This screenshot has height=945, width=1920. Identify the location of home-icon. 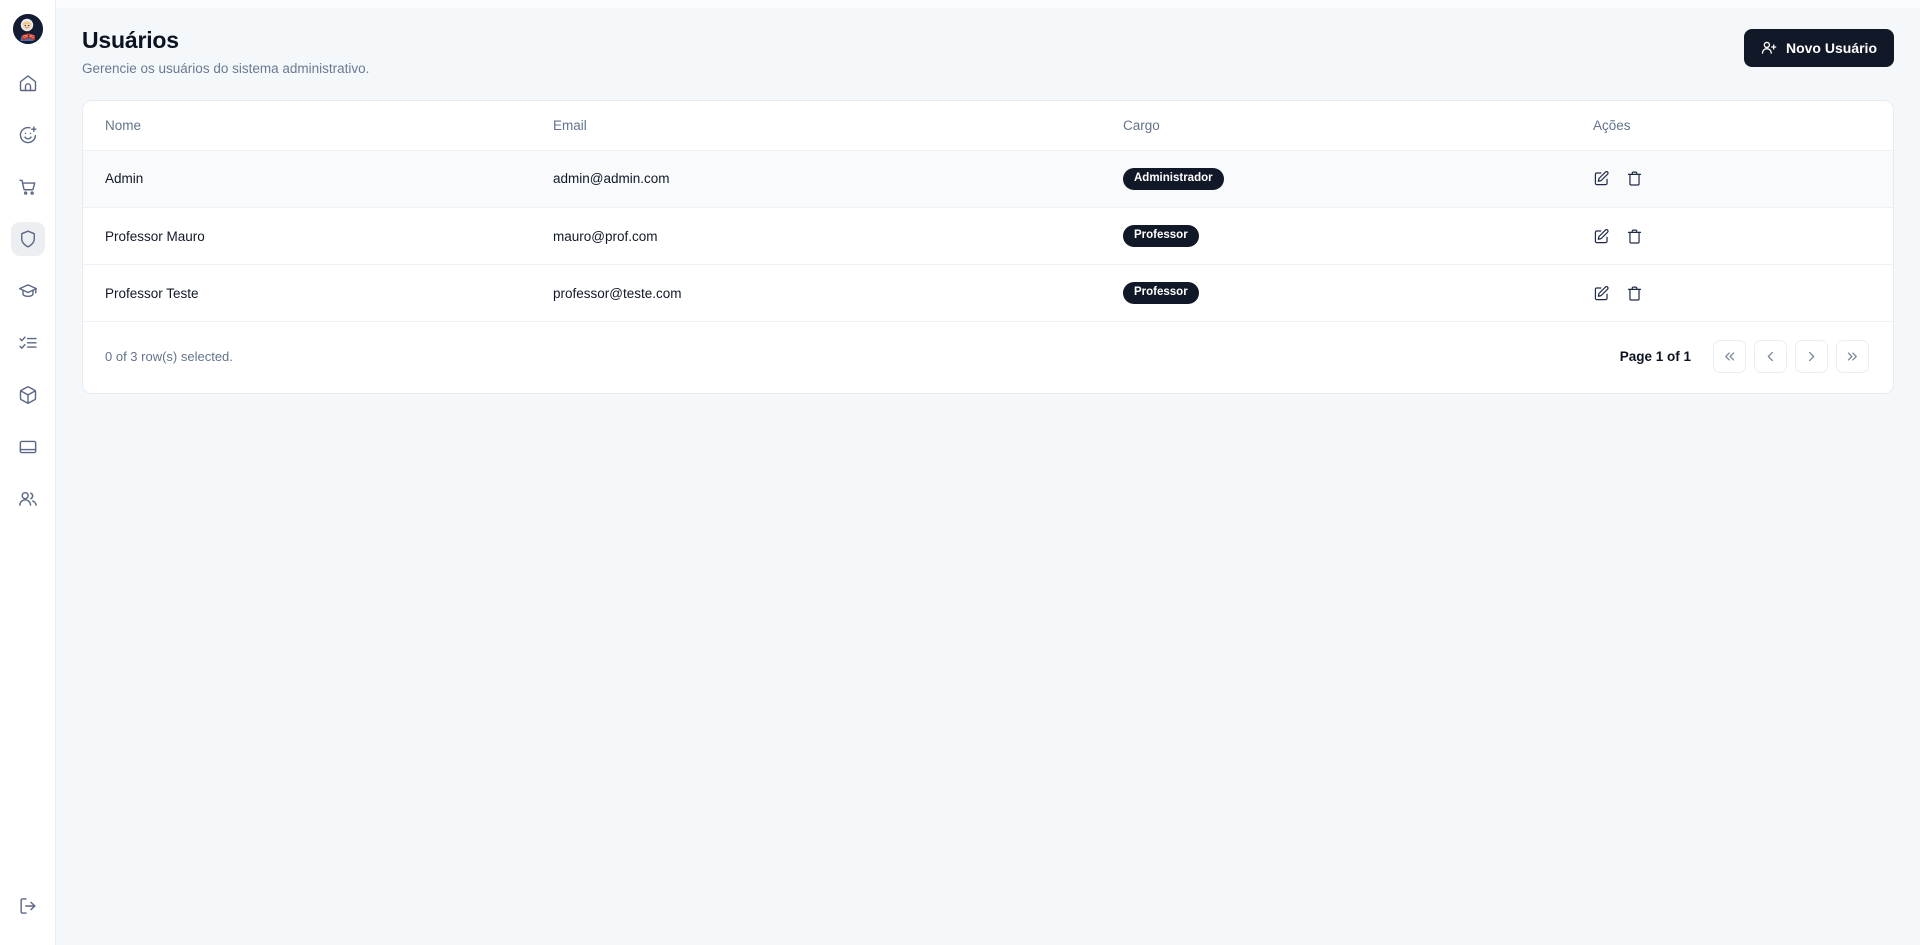
(28, 83).